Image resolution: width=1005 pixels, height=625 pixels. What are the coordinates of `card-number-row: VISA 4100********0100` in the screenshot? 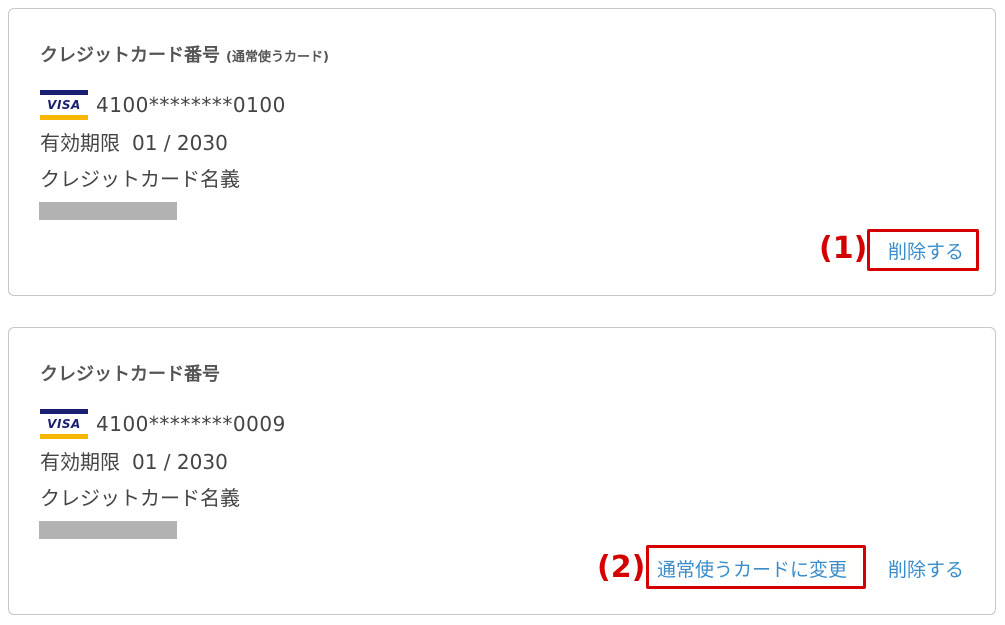 It's located at (163, 105).